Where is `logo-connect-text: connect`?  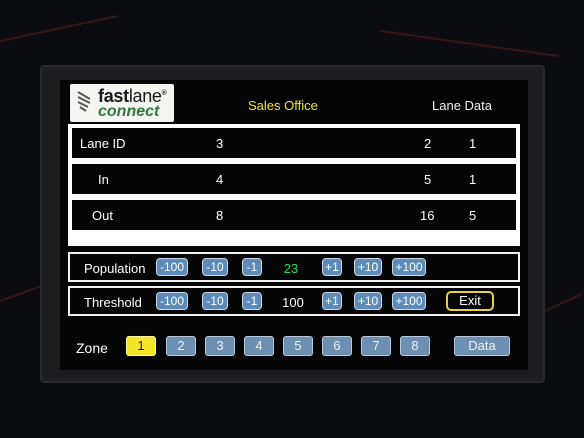 logo-connect-text: connect is located at coordinates (129, 111).